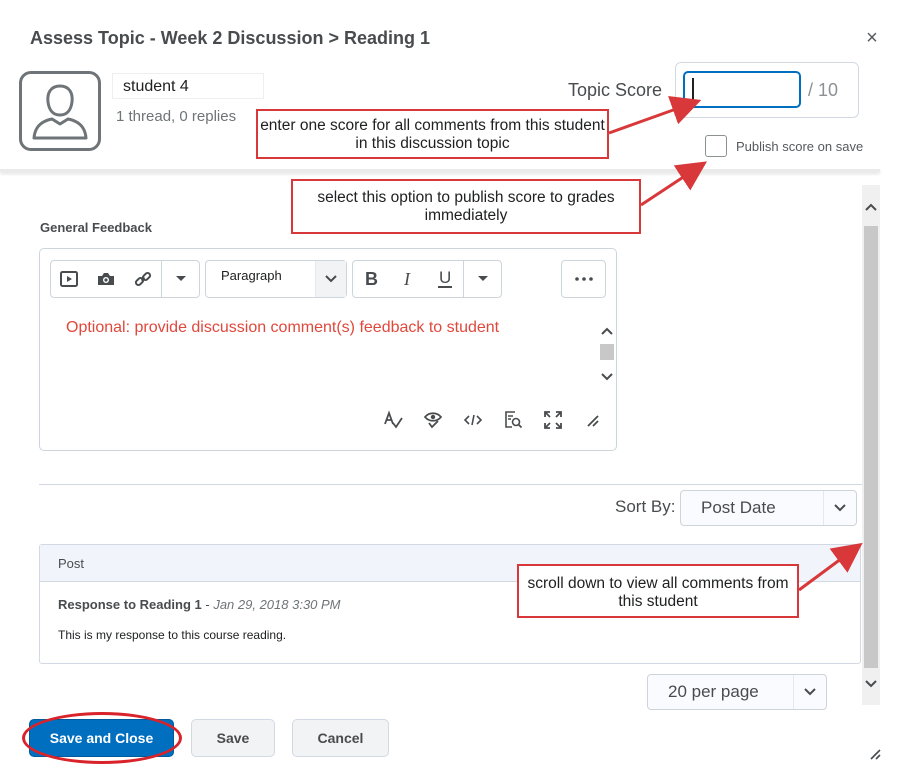 Image resolution: width=907 pixels, height=774 pixels. Describe the element at coordinates (645, 506) in the screenshot. I see `sort-by-label: Sort By:` at that location.